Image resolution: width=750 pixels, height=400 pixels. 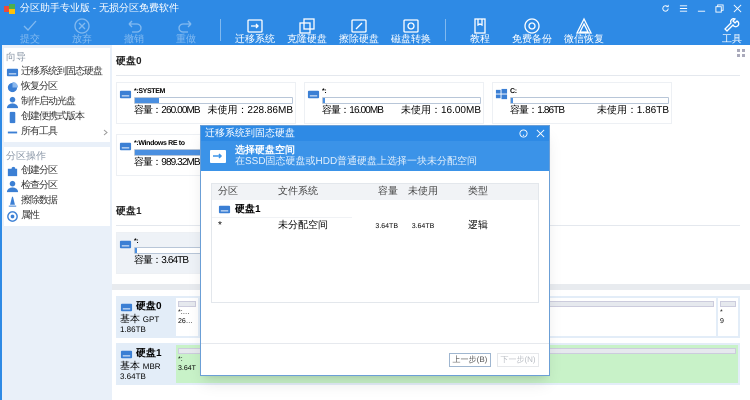 I want to click on capacity-label: 容量：1.86TB, so click(x=537, y=111).